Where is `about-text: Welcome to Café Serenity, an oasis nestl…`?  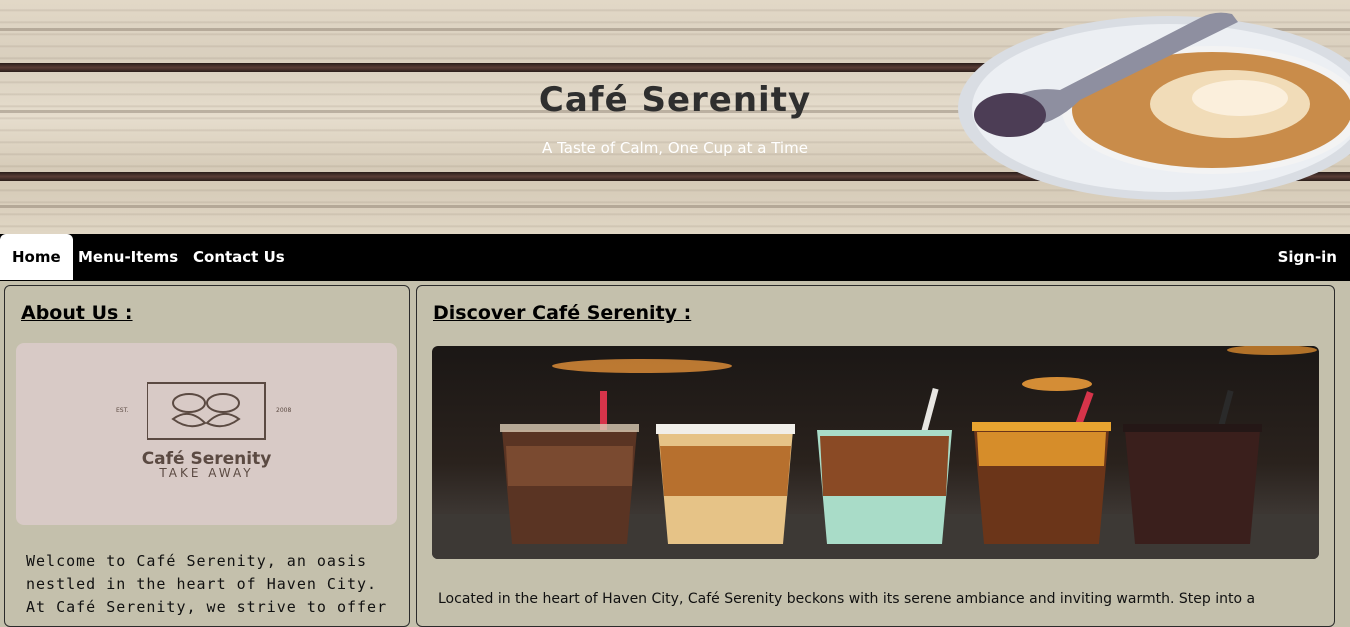 about-text: Welcome to Café Serenity, an oasis nestl… is located at coordinates (207, 584).